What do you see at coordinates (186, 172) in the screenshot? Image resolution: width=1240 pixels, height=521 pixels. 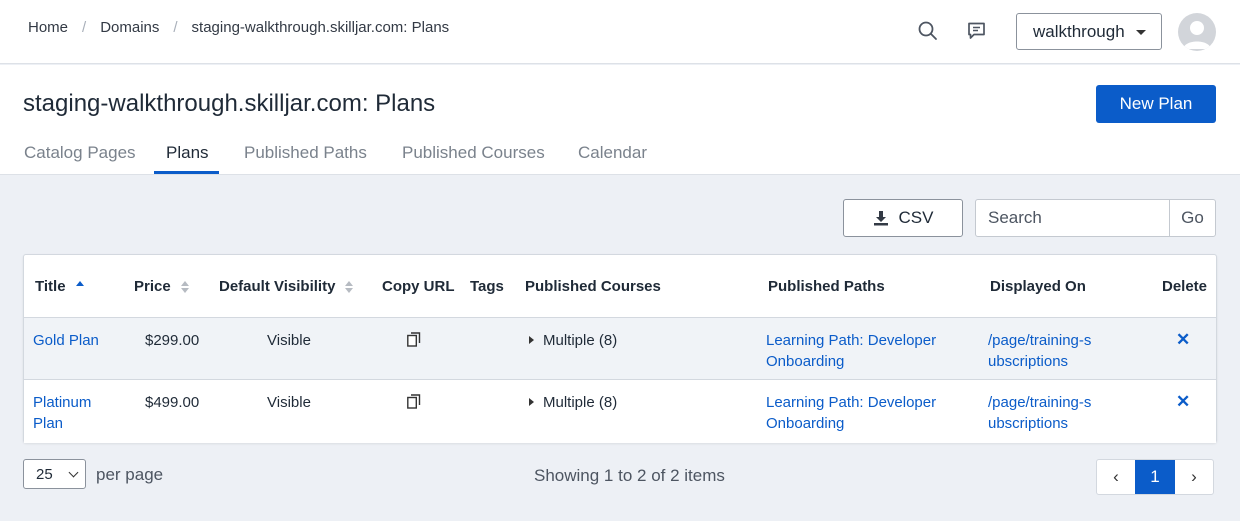 I see `active-tab-indicator` at bounding box center [186, 172].